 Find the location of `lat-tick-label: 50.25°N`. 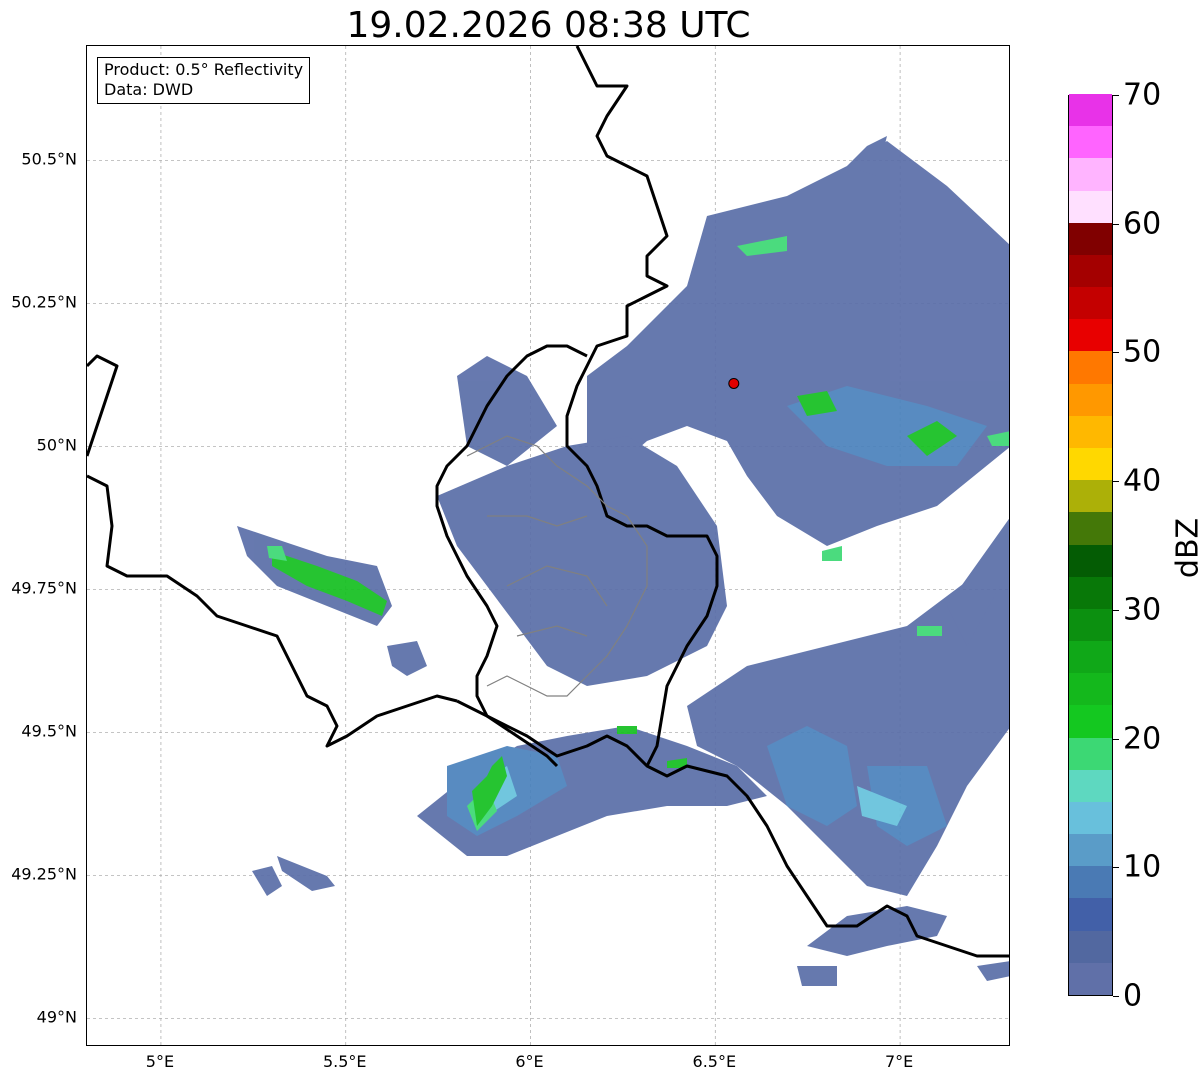

lat-tick-label: 50.25°N is located at coordinates (44, 302).